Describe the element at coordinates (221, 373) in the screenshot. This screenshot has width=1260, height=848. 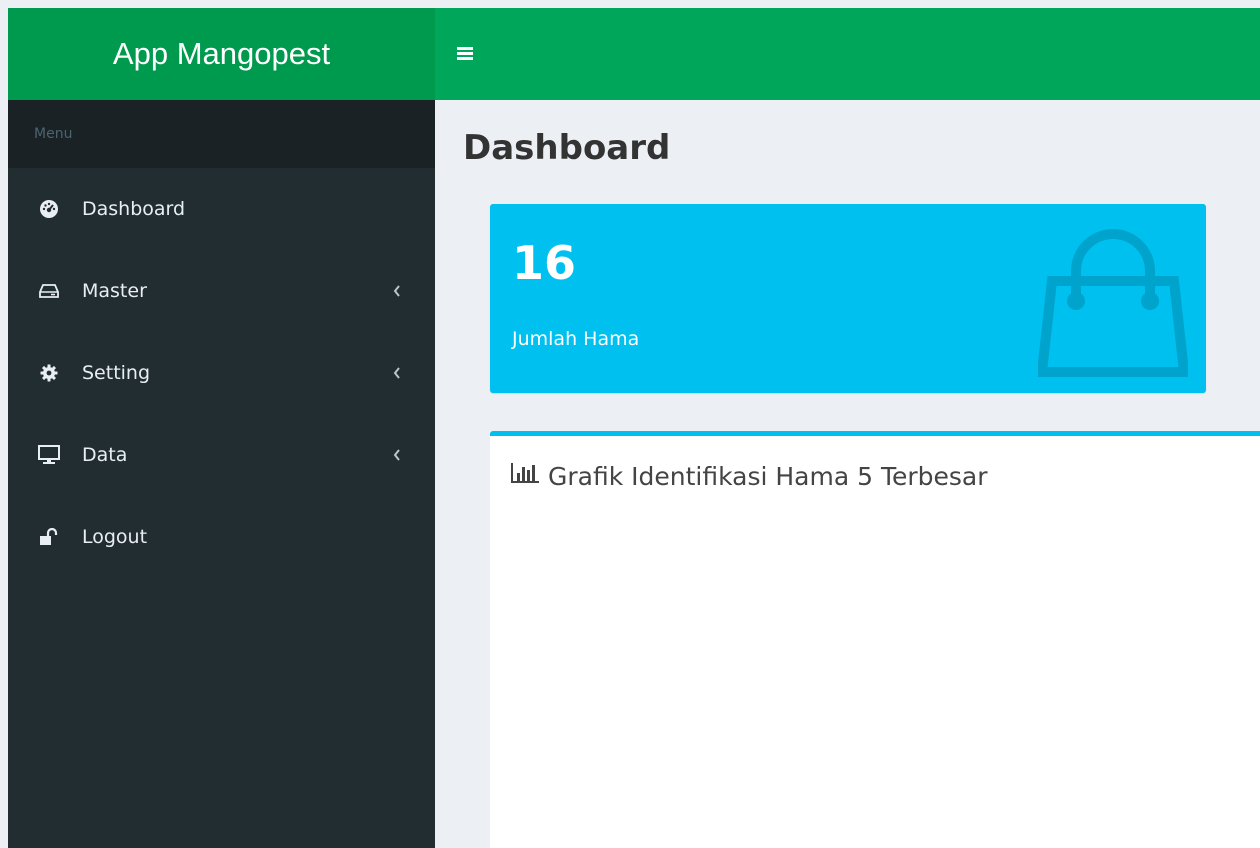
I see `sidebar-item-setting: Setting` at that location.